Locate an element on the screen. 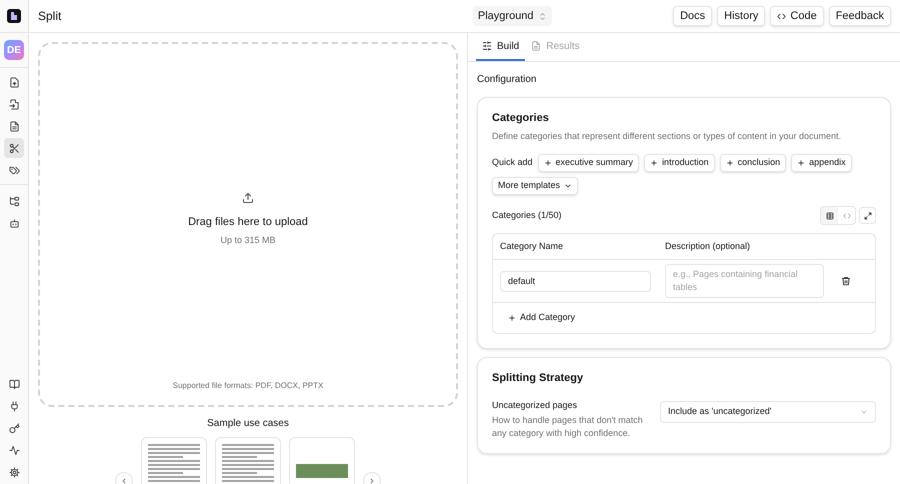  quick-add-button: introduction is located at coordinates (679, 163).